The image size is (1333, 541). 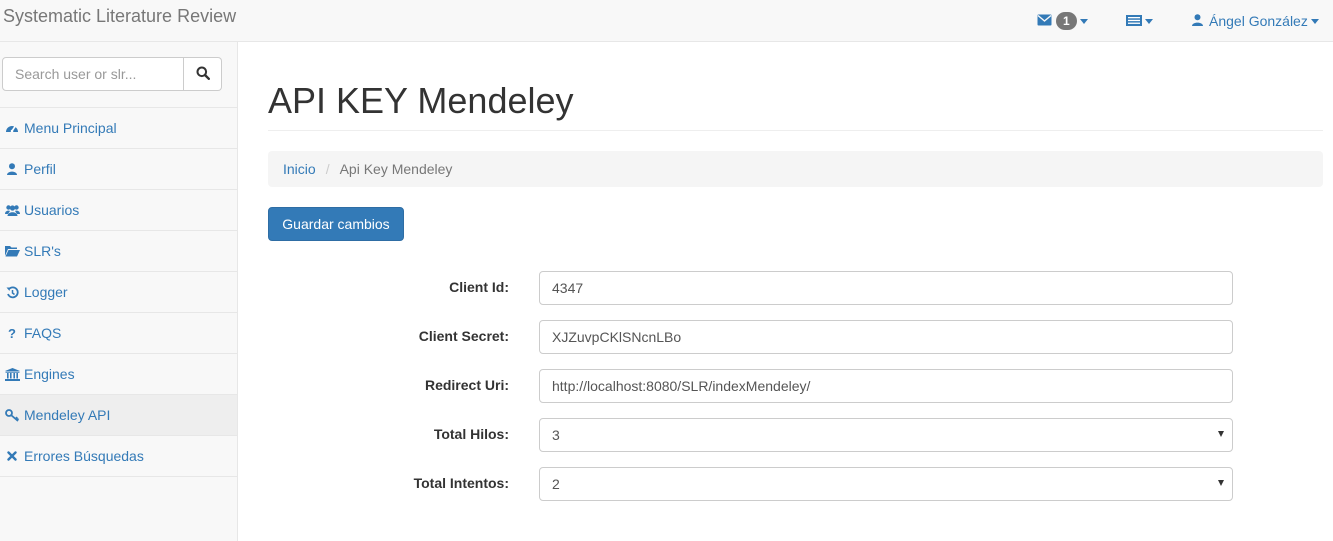 What do you see at coordinates (52, 210) in the screenshot?
I see `sidebar-item-label: Usuarios` at bounding box center [52, 210].